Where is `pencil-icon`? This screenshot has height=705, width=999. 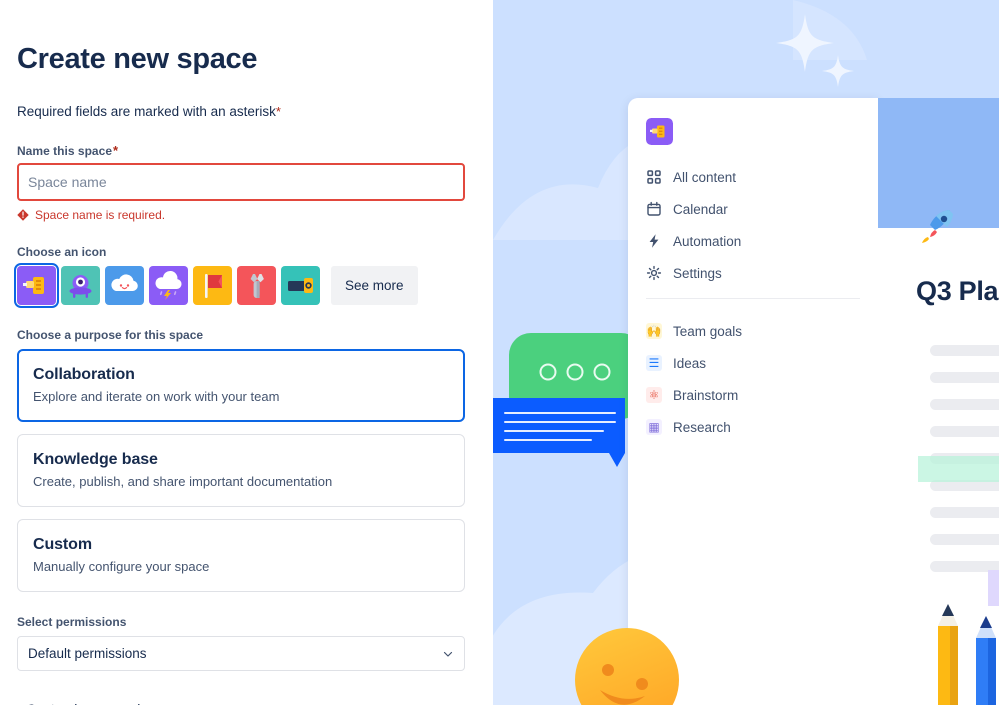
pencil-icon is located at coordinates (967, 654).